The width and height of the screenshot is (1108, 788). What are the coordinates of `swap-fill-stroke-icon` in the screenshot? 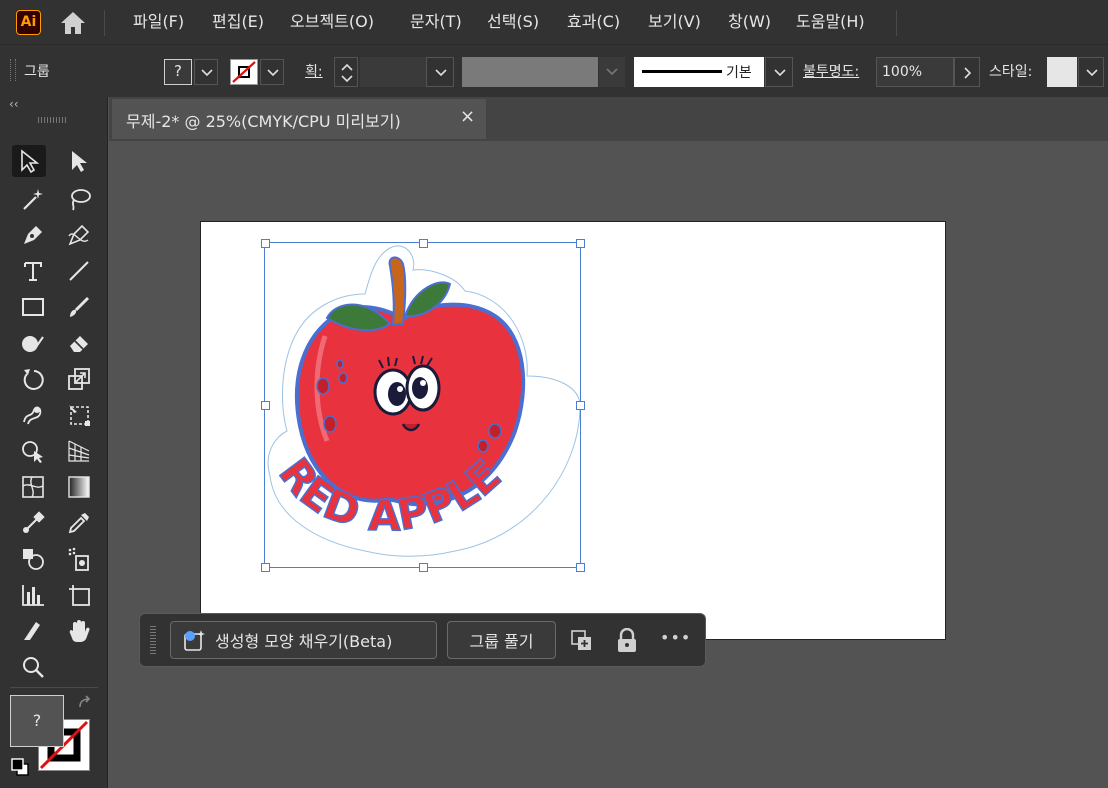 It's located at (85, 706).